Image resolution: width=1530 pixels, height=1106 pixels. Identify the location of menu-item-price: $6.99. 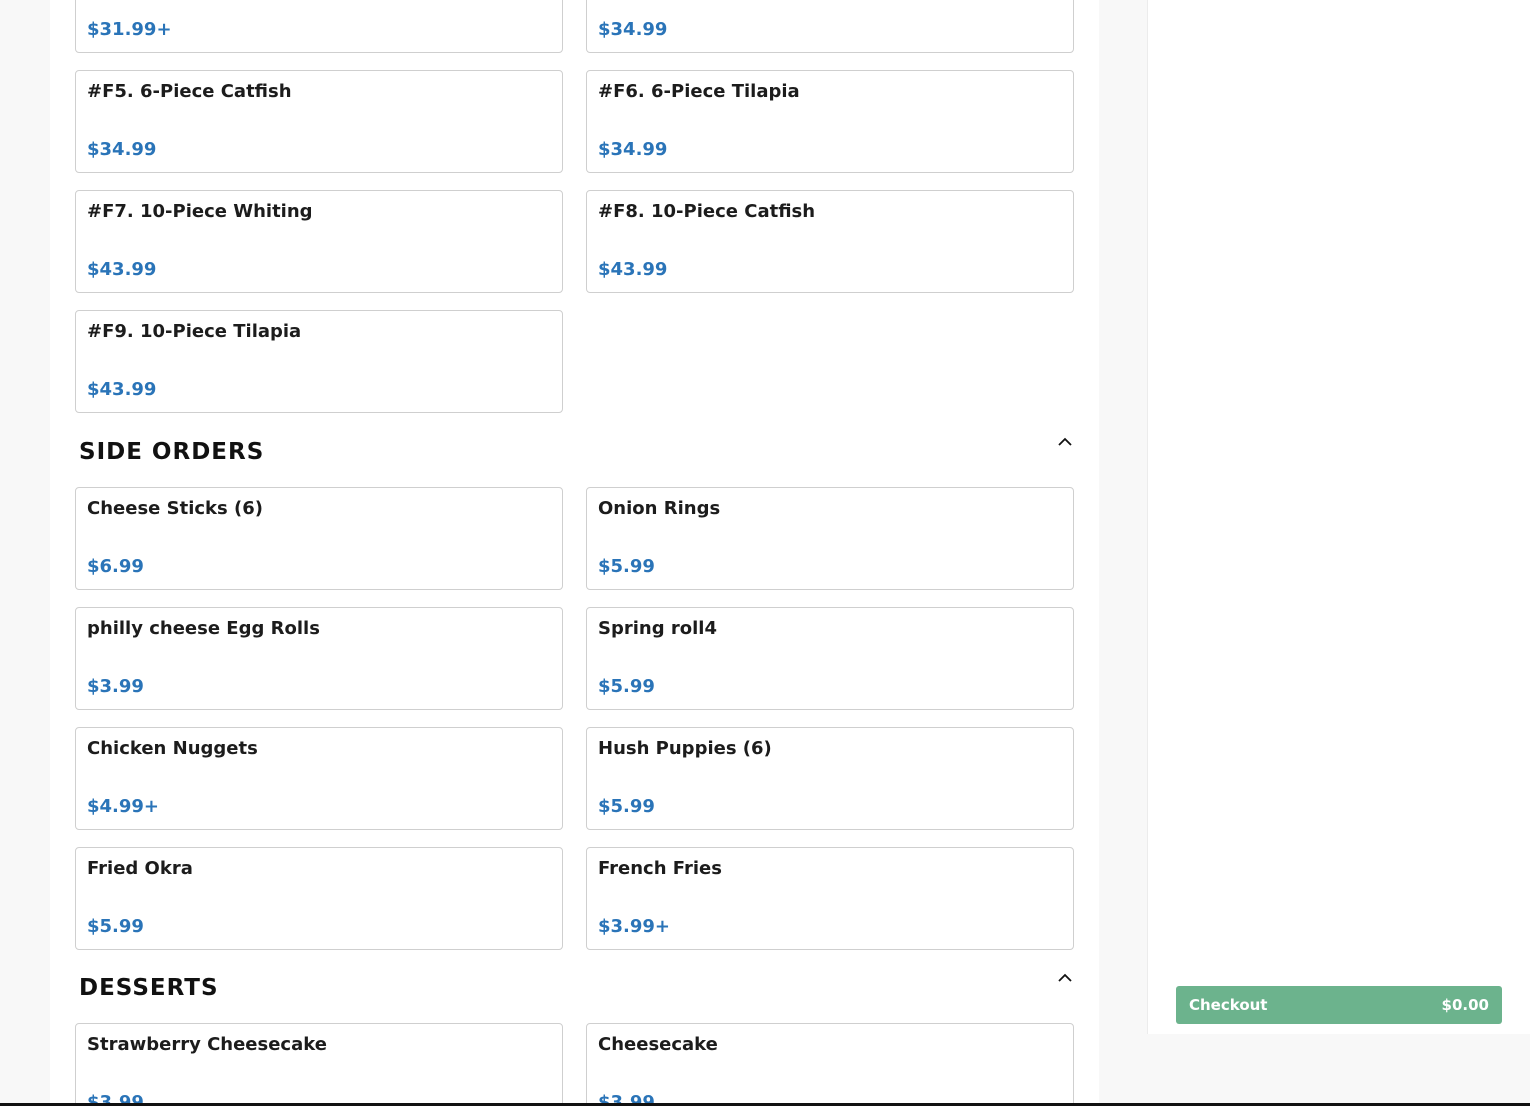
(115, 566).